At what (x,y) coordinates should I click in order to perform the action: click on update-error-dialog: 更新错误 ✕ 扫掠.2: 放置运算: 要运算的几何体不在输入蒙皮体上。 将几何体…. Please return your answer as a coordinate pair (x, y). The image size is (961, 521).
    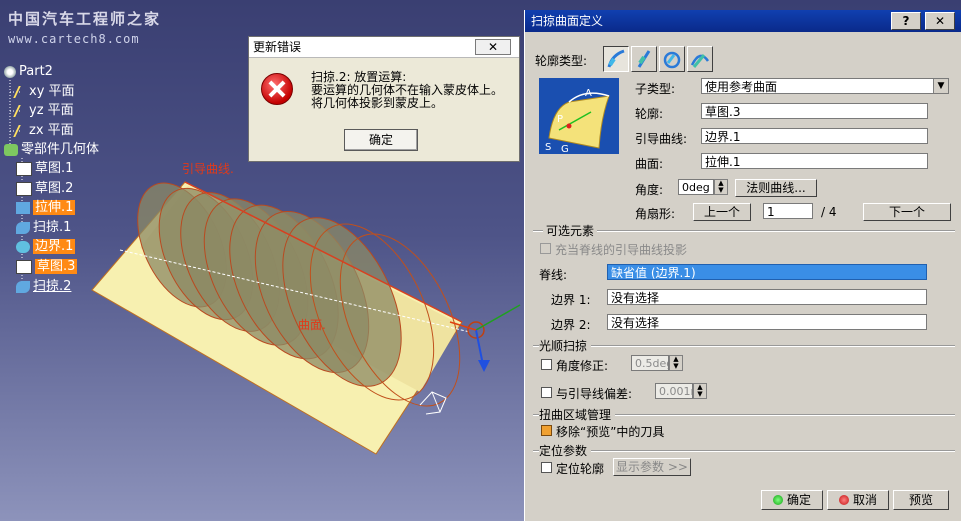
    Looking at the image, I should click on (384, 99).